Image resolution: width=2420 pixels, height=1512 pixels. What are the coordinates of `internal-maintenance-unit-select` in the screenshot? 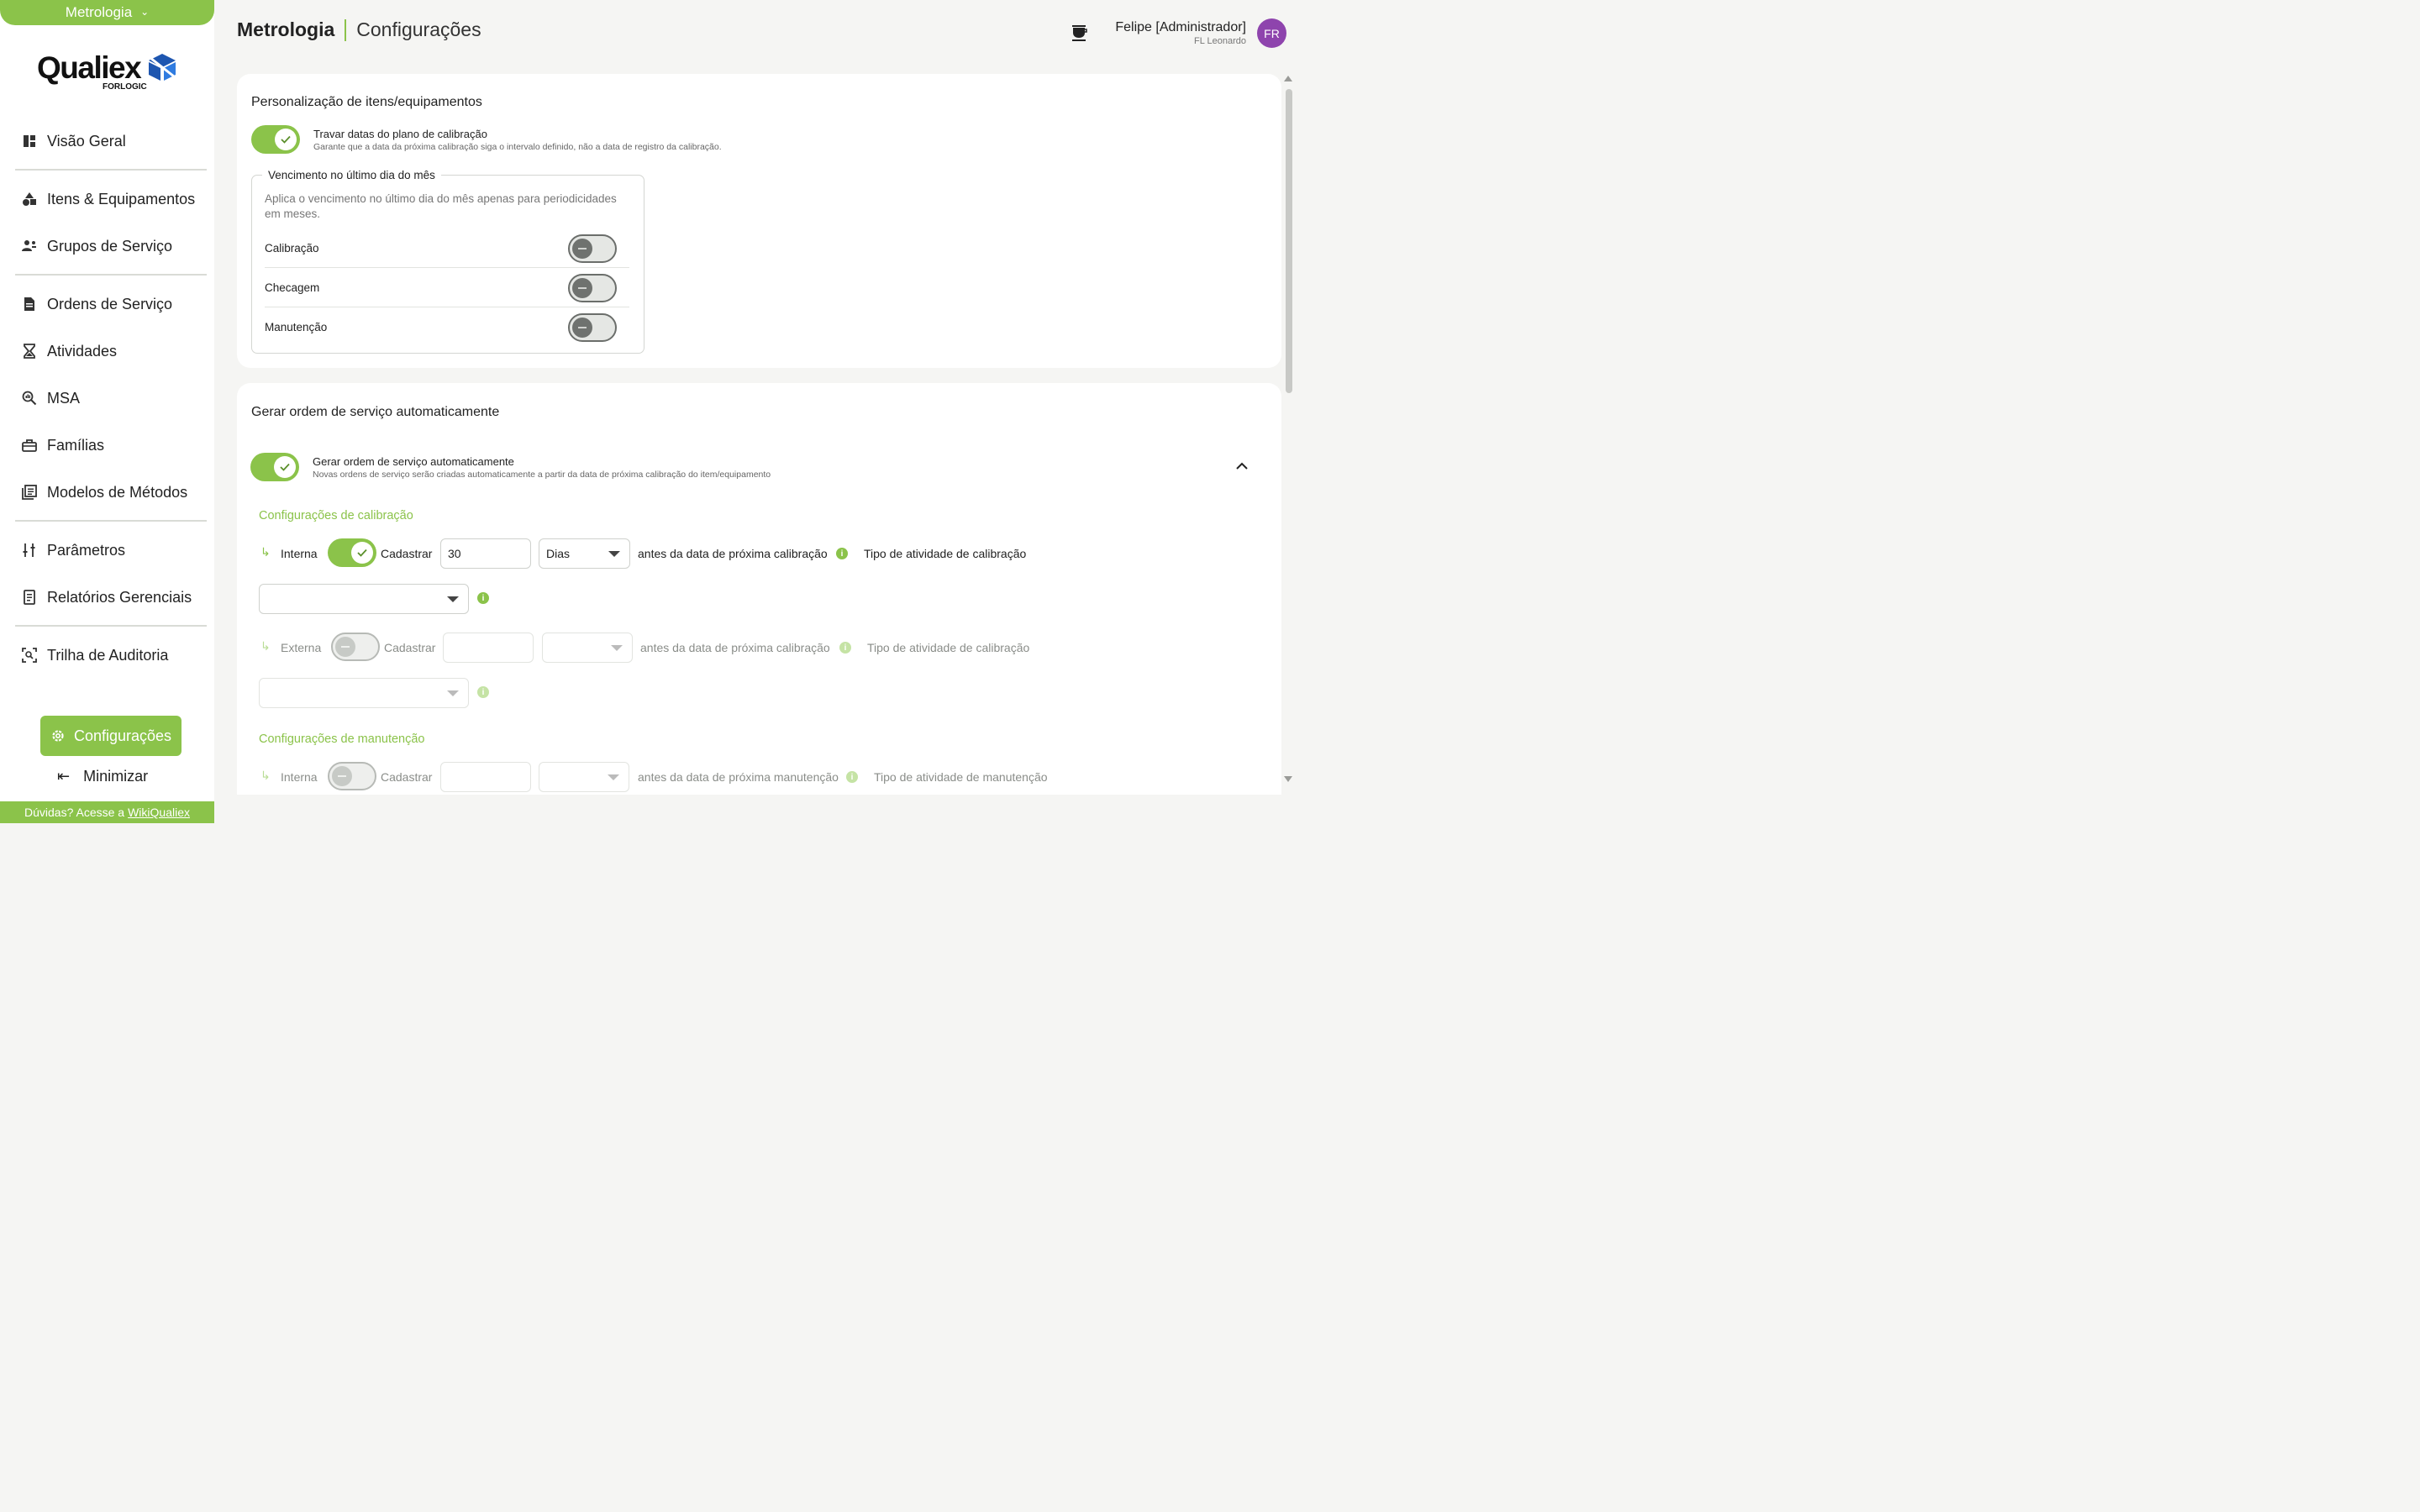 It's located at (584, 777).